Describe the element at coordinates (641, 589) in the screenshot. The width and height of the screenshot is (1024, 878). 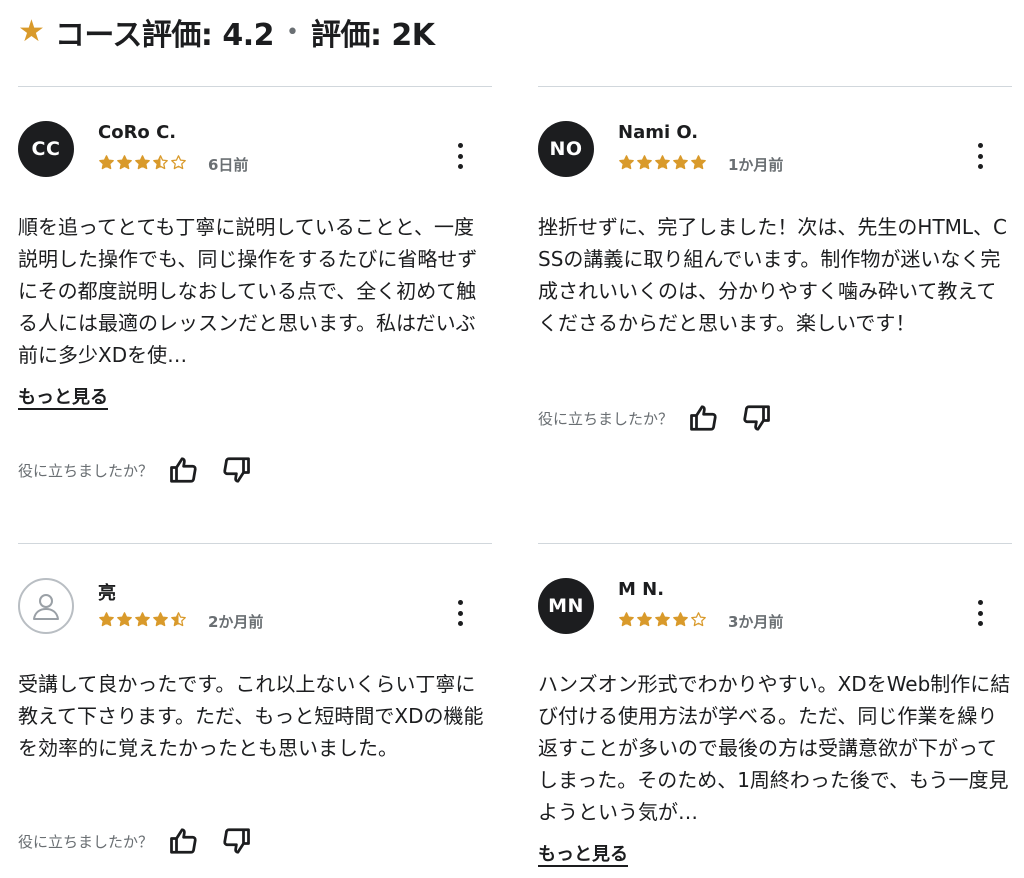
I see `reviewer-name: M N.` at that location.